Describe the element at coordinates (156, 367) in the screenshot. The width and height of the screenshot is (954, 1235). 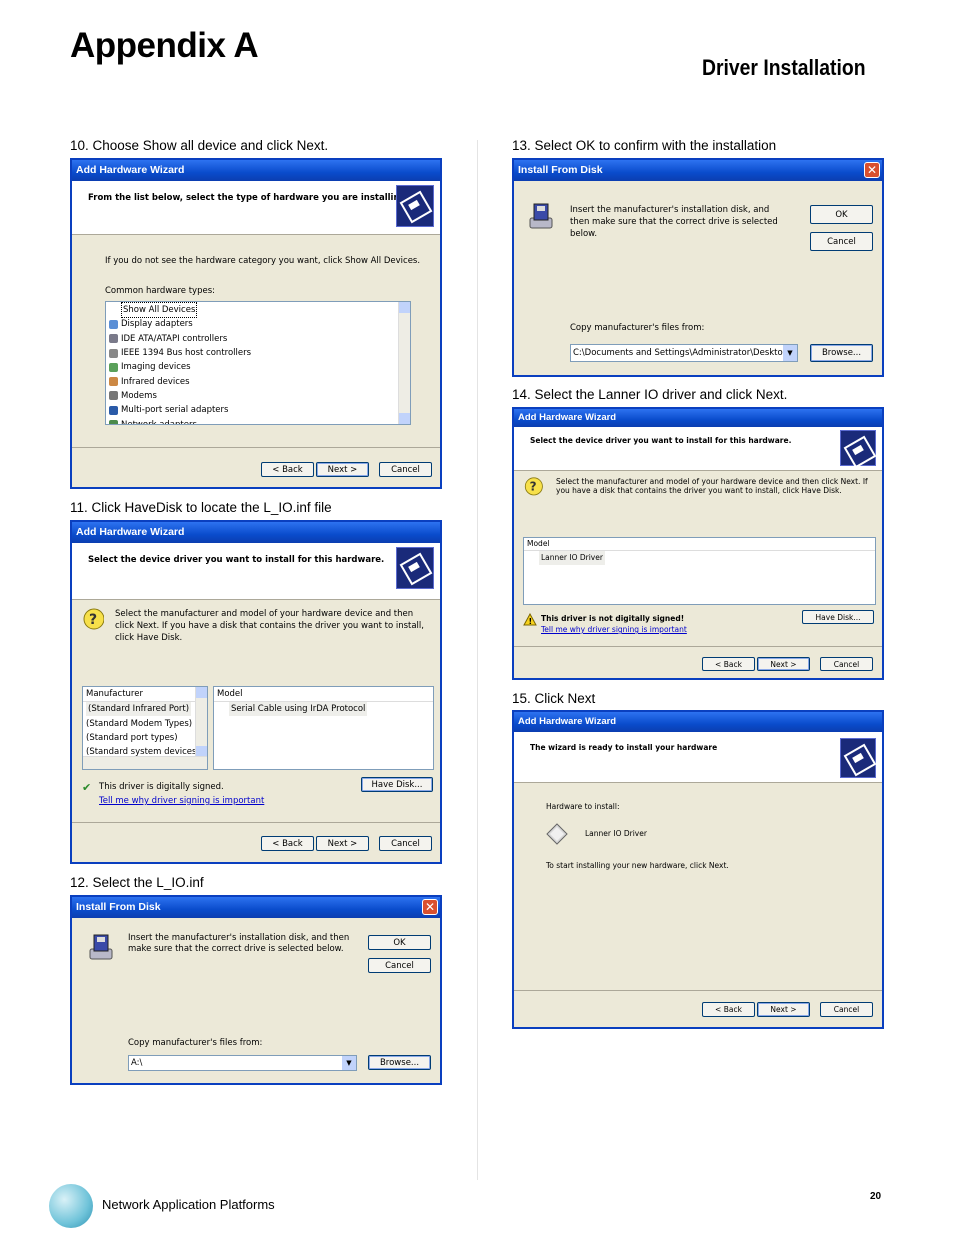
I see `list-item-label: Imaging devices` at that location.